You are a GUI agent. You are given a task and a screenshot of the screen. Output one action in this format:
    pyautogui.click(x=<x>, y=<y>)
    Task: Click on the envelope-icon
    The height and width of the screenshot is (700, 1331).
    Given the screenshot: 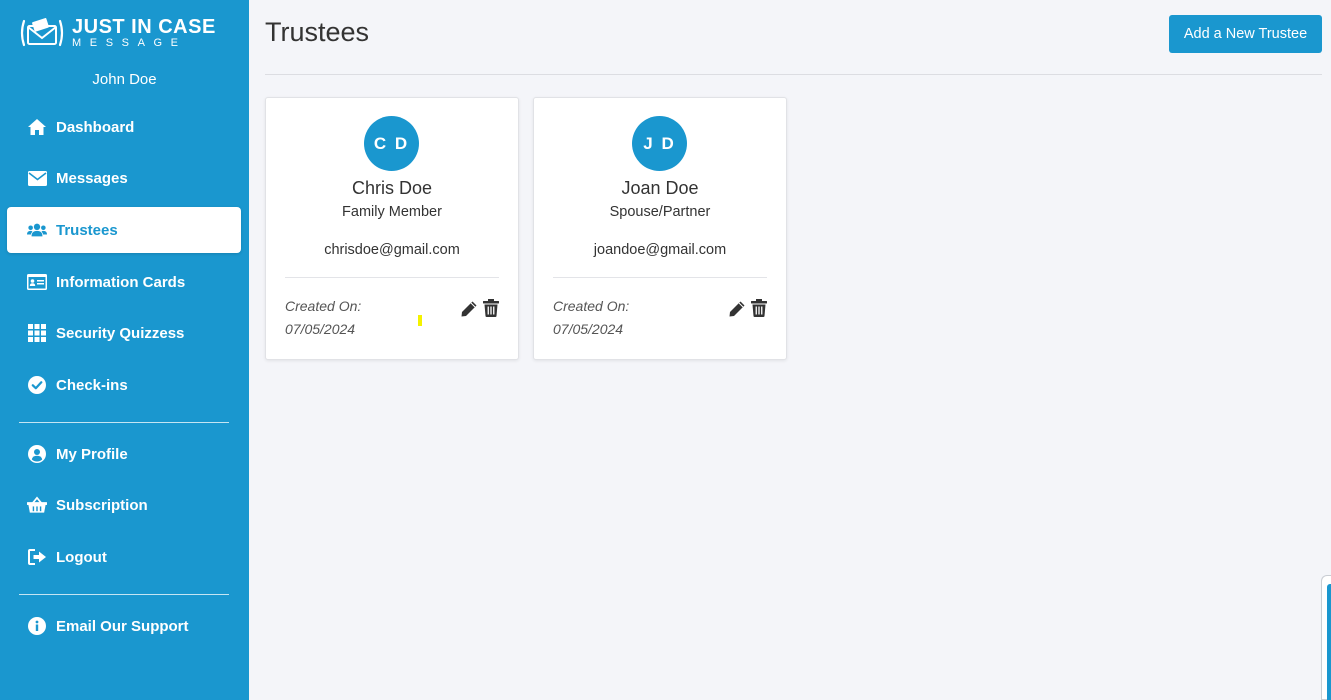 What is the action you would take?
    pyautogui.click(x=37, y=178)
    